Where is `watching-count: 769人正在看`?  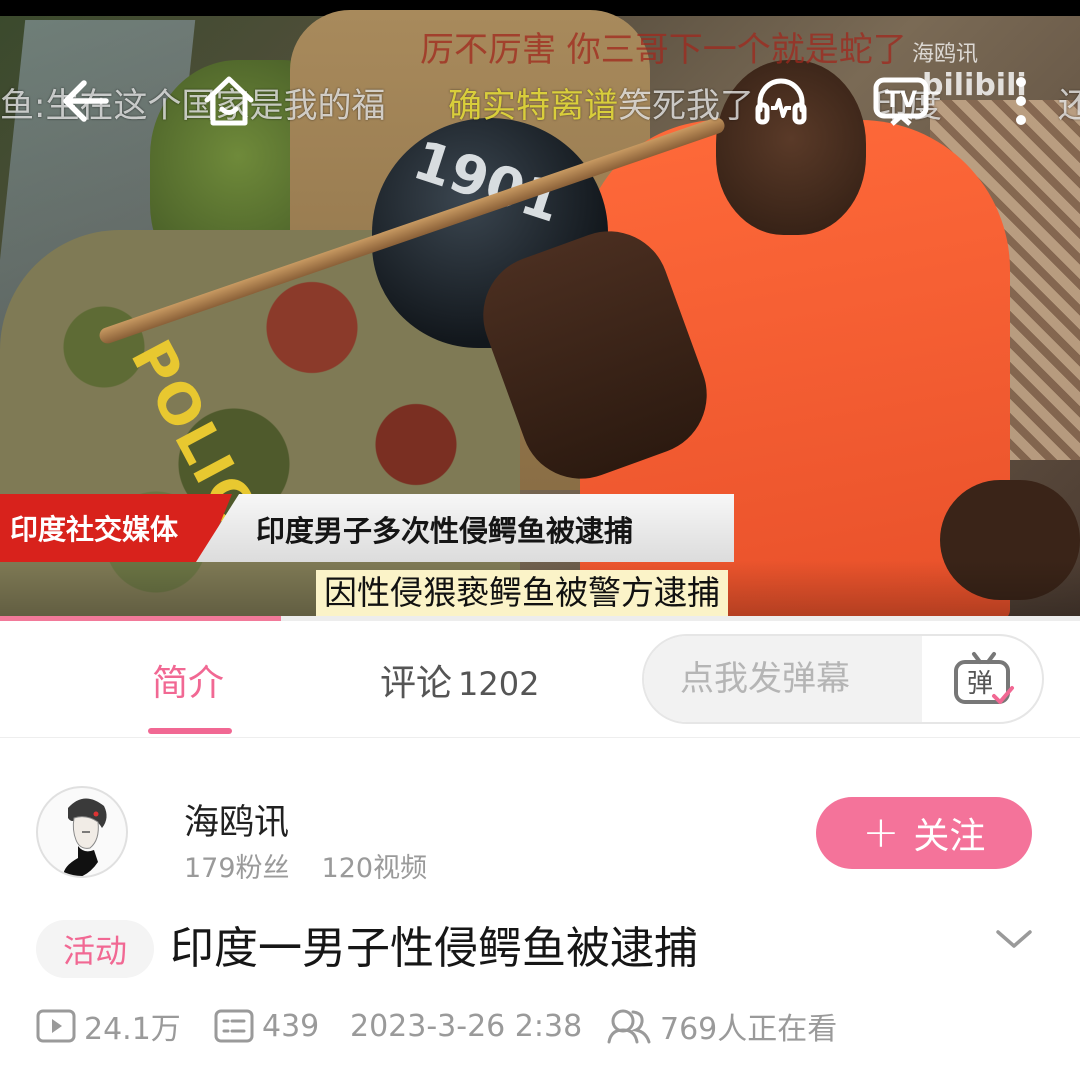 watching-count: 769人正在看 is located at coordinates (722, 1026).